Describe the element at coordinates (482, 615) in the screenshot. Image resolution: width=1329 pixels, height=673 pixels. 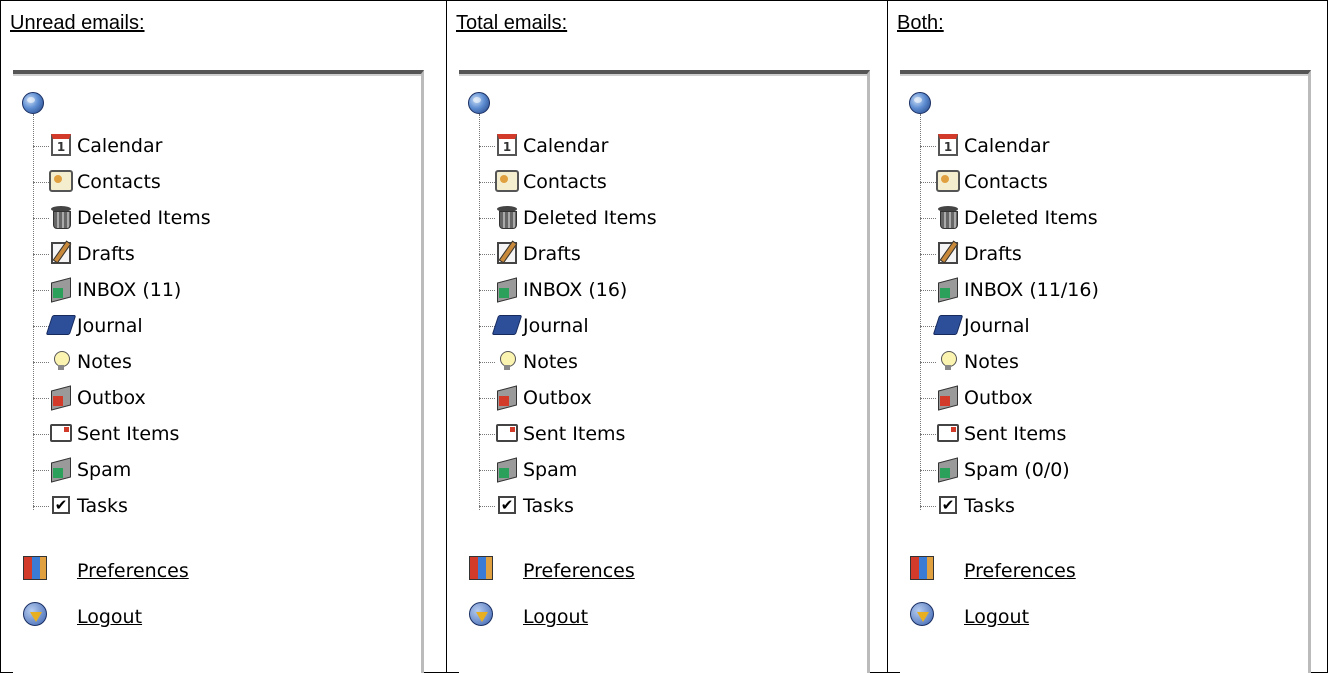
I see `logout-icon` at that location.